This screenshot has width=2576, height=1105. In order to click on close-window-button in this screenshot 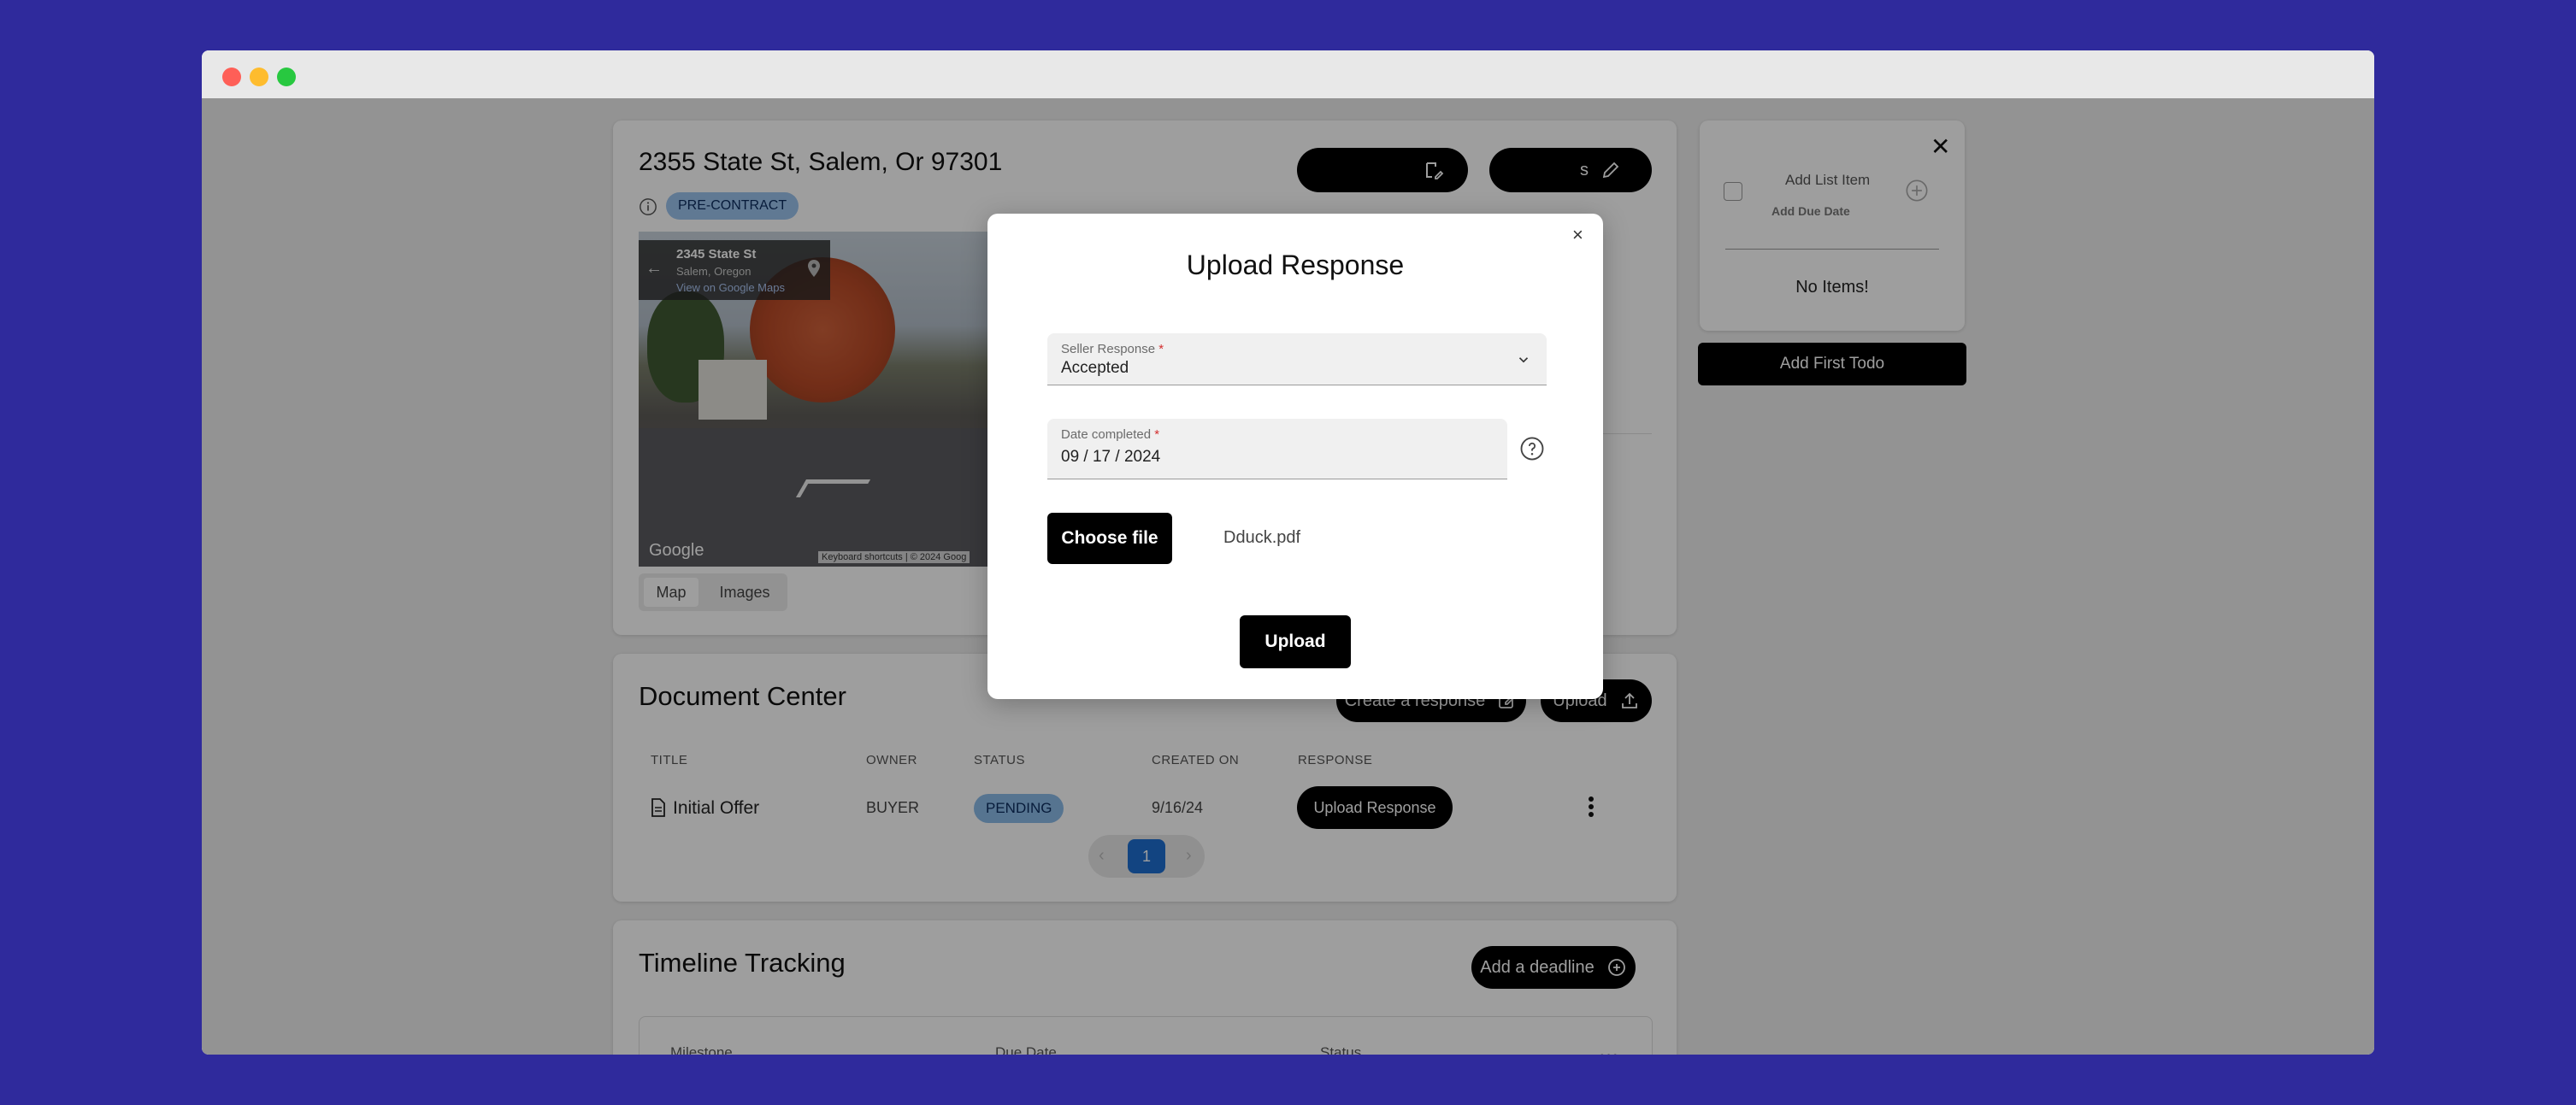, I will do `click(231, 77)`.